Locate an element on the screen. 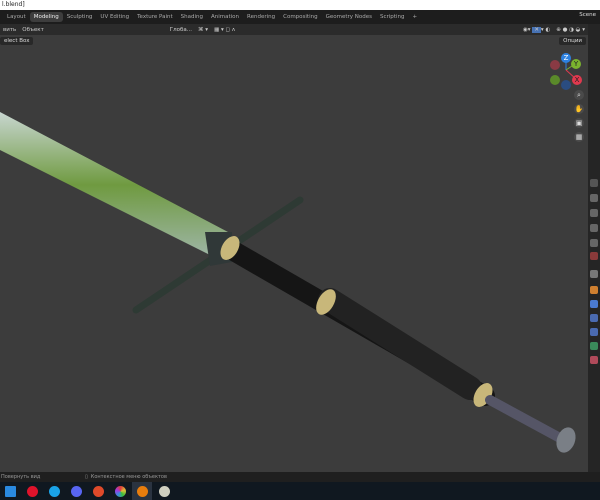 The height and width of the screenshot is (500, 600). sword-pommel is located at coordinates (525, 419).